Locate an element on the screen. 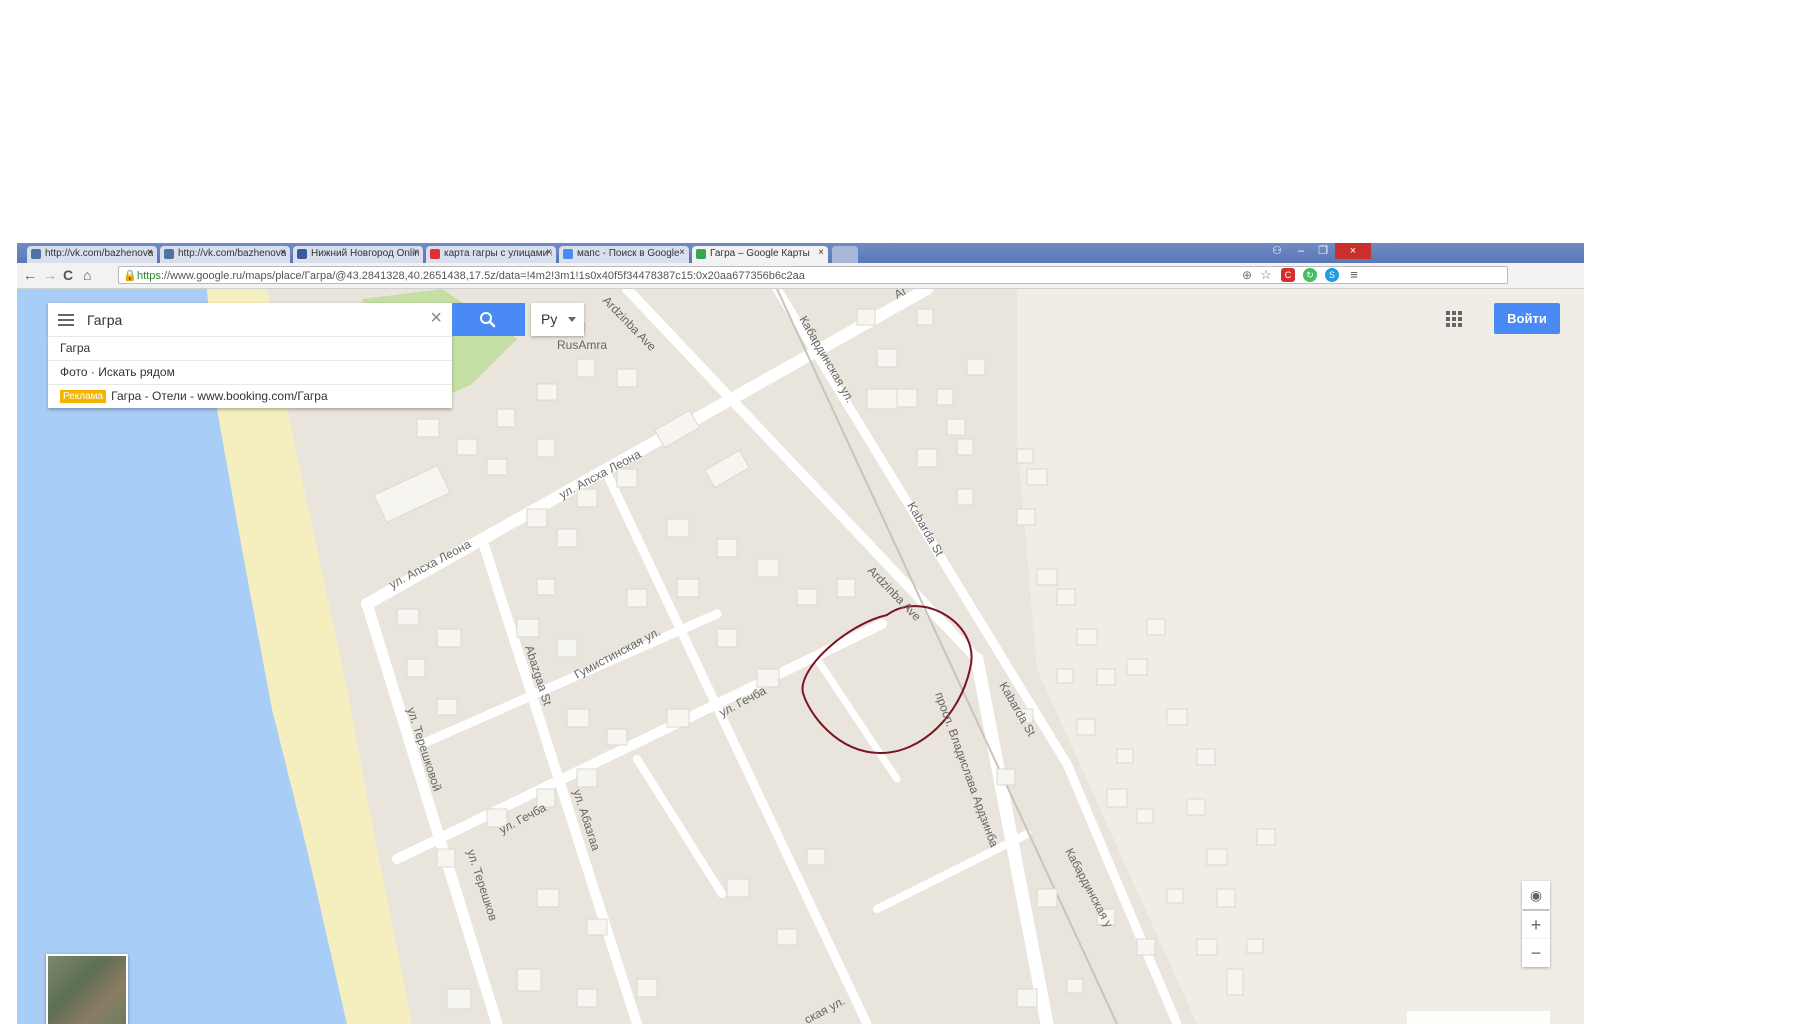 Image resolution: width=1820 pixels, height=1024 pixels. tab-label: Нижний Новгород Online is located at coordinates (365, 253).